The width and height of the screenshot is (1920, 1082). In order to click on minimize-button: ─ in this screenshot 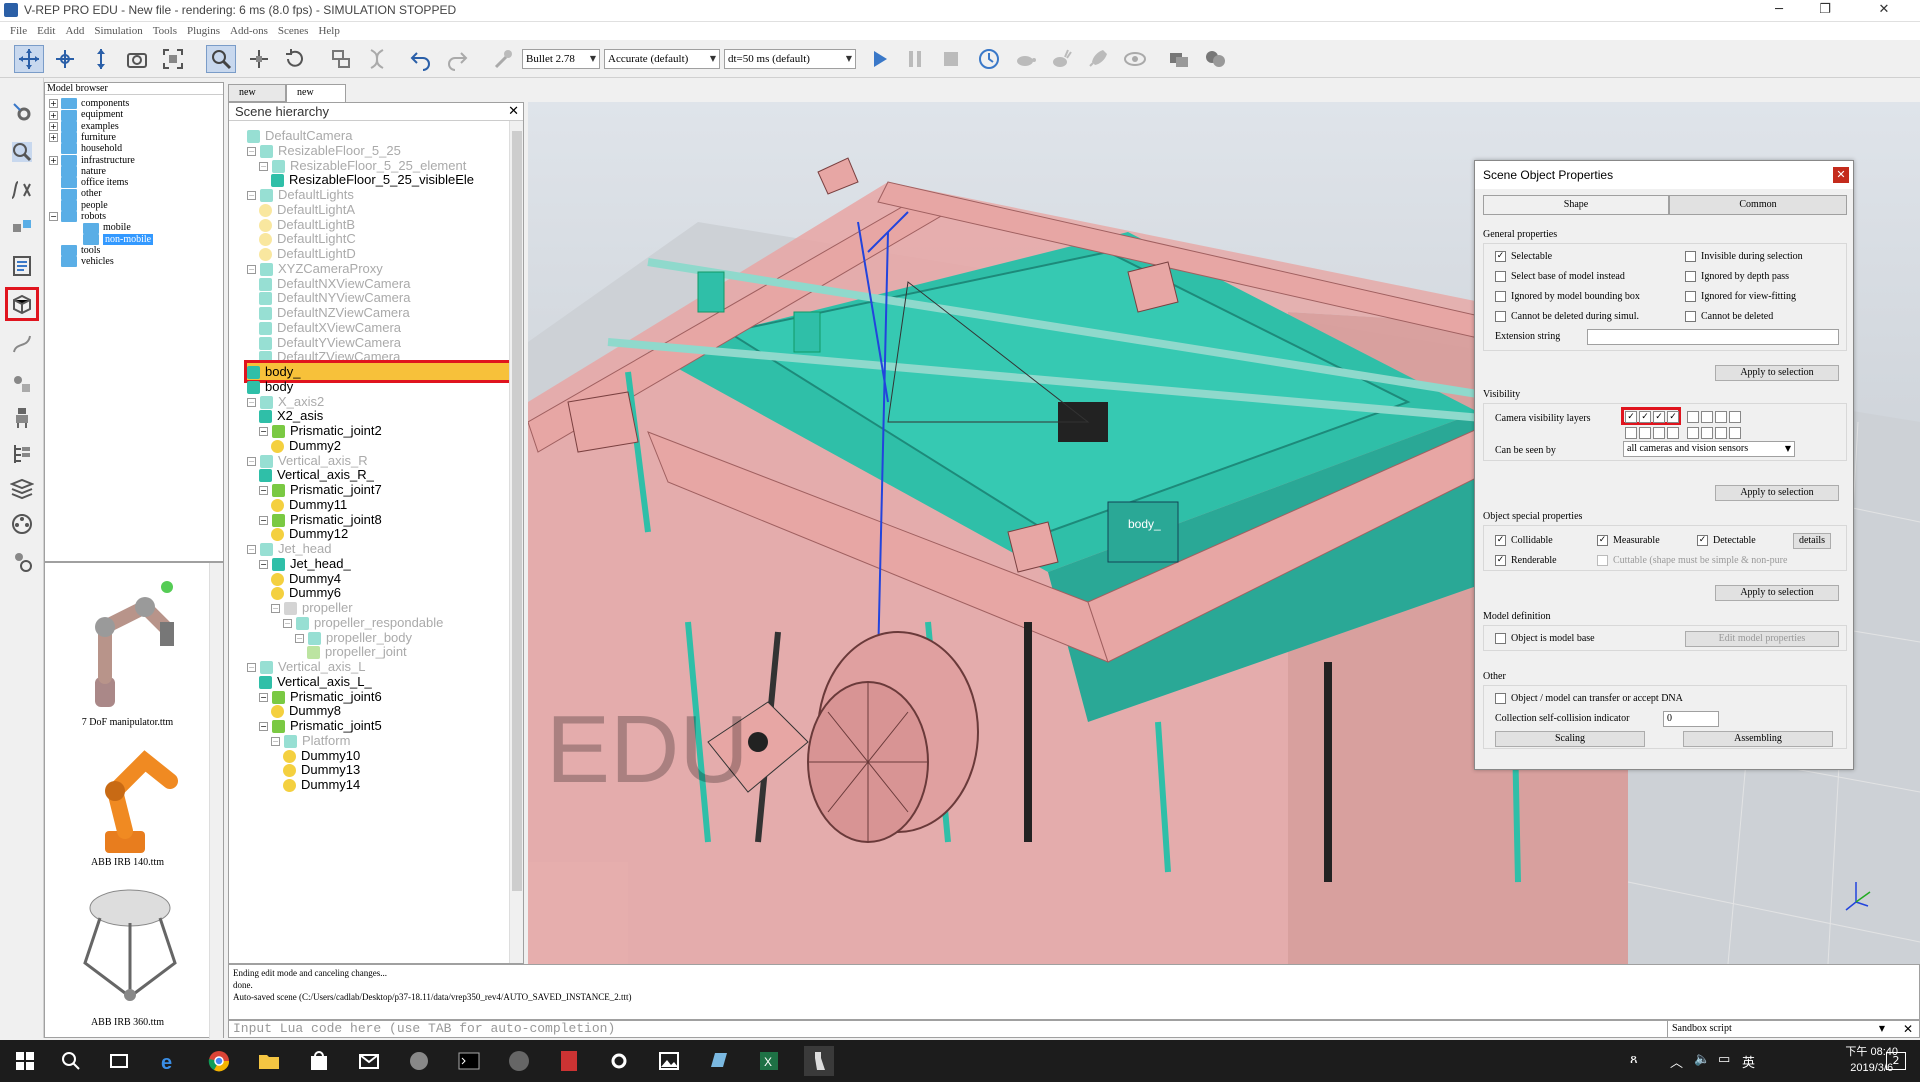, I will do `click(1779, 11)`.